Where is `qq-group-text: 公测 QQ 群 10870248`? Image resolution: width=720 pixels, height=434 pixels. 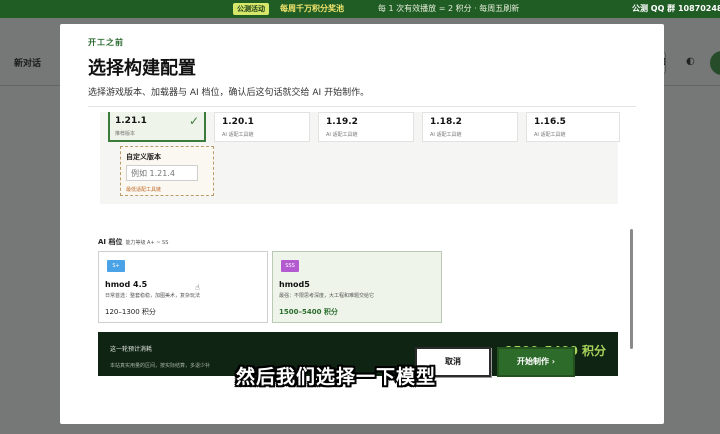
qq-group-text: 公测 QQ 群 10870248 is located at coordinates (676, 8).